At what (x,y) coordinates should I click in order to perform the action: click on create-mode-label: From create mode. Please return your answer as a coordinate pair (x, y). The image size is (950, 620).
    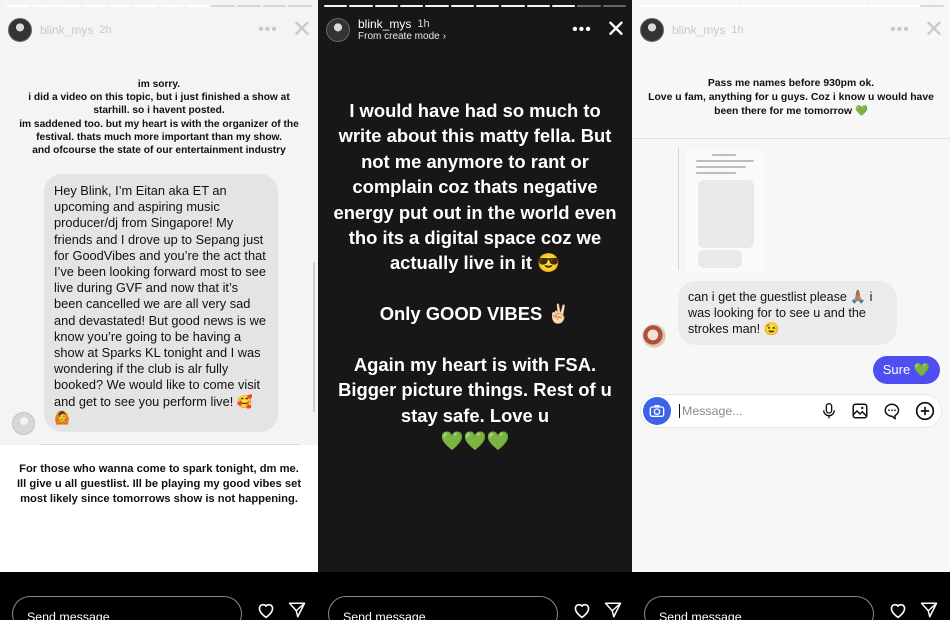
    Looking at the image, I should click on (399, 36).